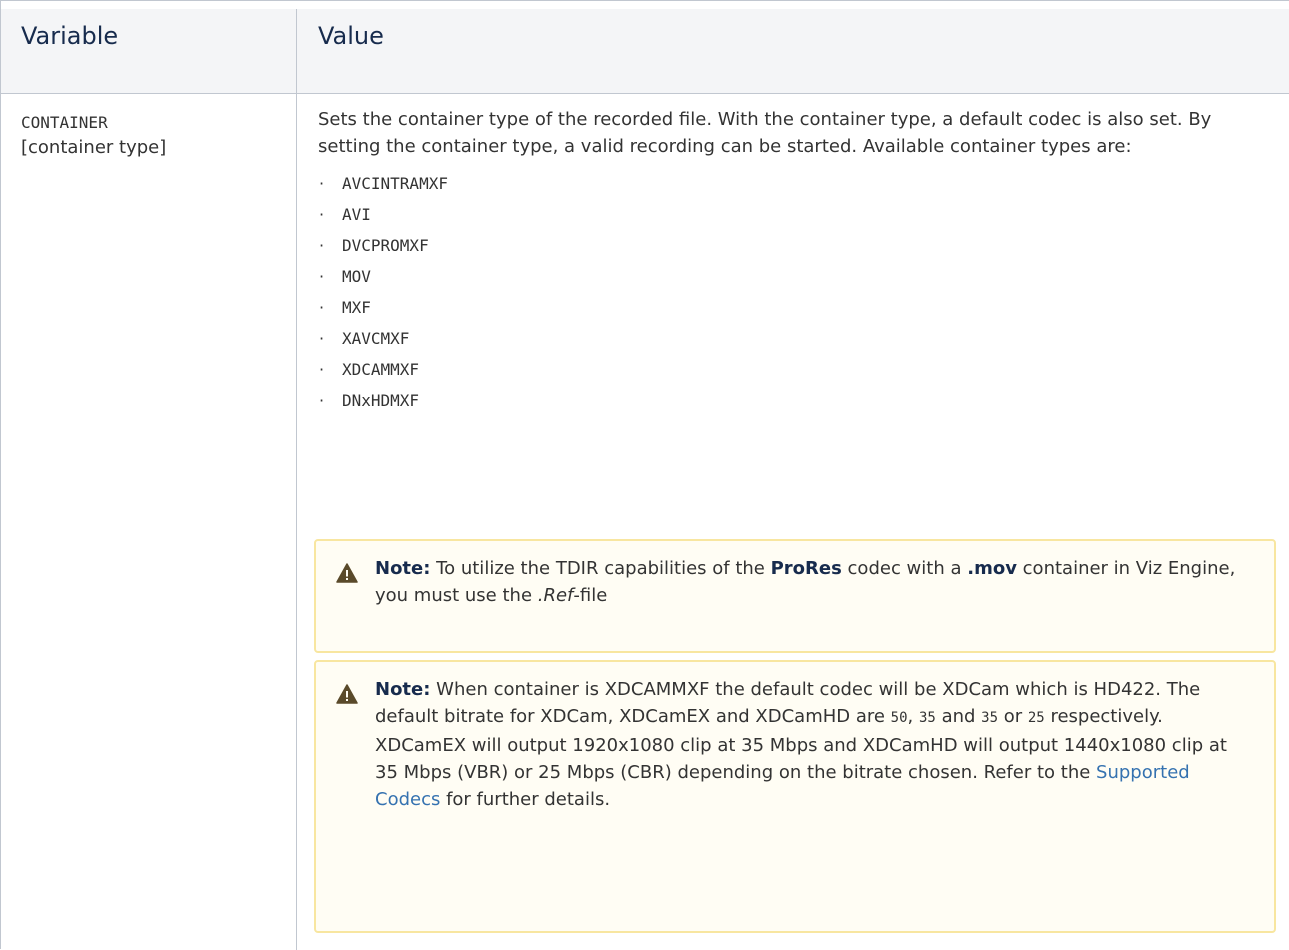 The width and height of the screenshot is (1289, 950). What do you see at coordinates (913, 716) in the screenshot?
I see `note-text-segment: ,` at bounding box center [913, 716].